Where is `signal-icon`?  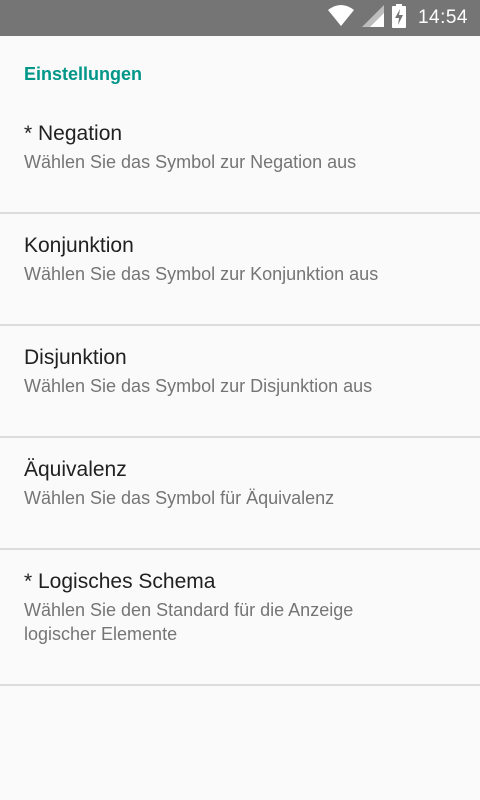
signal-icon is located at coordinates (372, 18).